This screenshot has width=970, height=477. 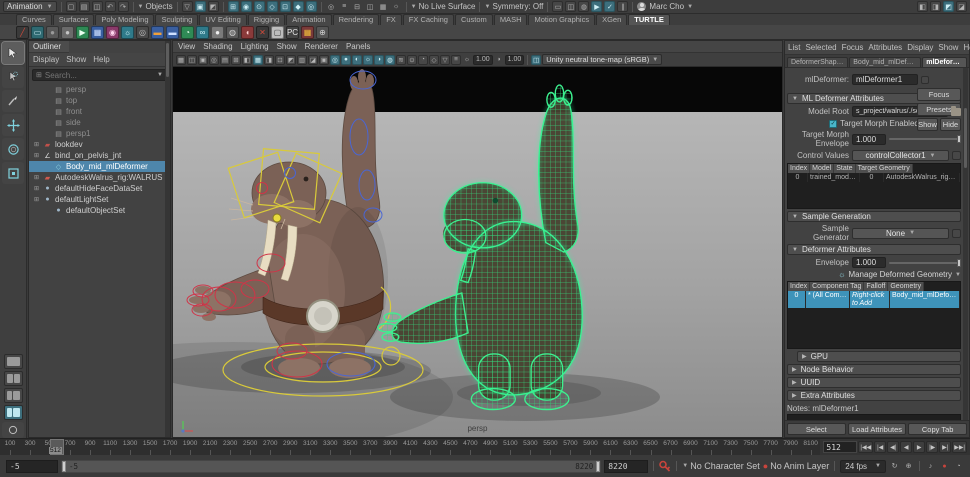 What do you see at coordinates (443, 6) in the screenshot?
I see `no-live-surface-dropdown: ▼ No Live Surface` at bounding box center [443, 6].